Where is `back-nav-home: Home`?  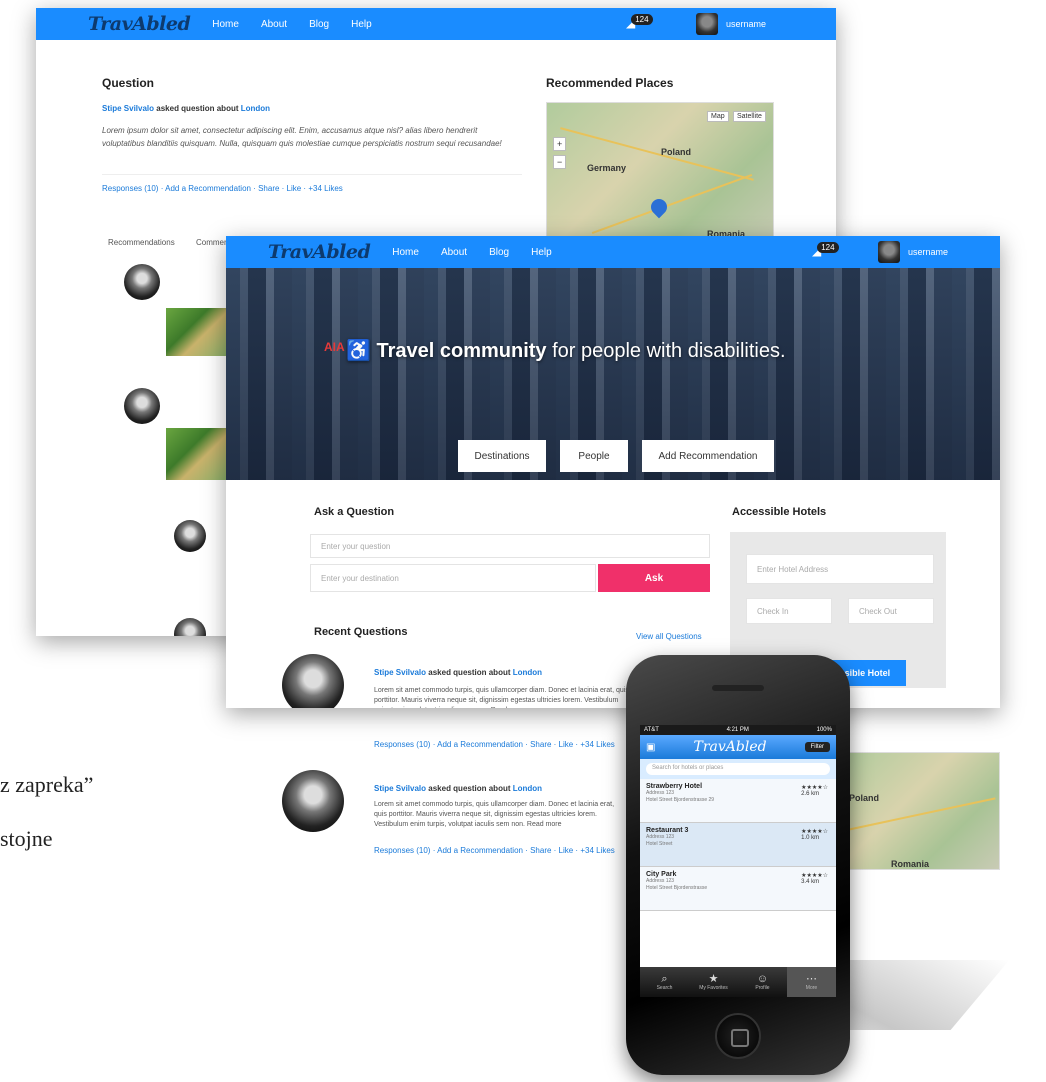
back-nav-home: Home is located at coordinates (225, 24).